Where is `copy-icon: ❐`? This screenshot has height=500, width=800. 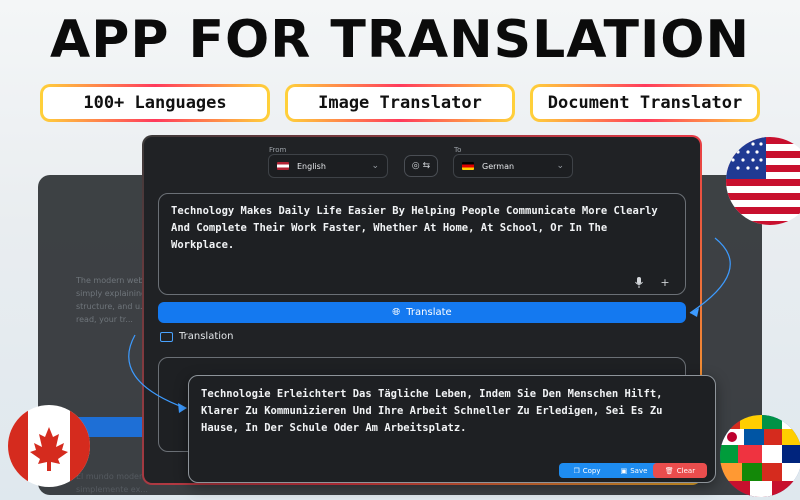 copy-icon: ❐ is located at coordinates (576, 470).